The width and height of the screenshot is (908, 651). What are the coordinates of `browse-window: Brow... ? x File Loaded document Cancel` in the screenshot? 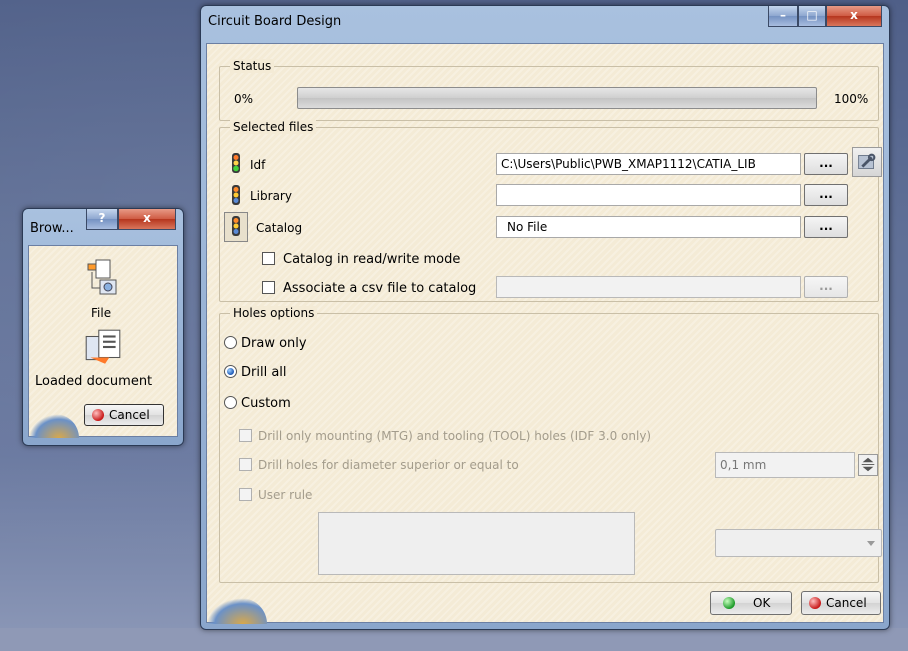 It's located at (103, 327).